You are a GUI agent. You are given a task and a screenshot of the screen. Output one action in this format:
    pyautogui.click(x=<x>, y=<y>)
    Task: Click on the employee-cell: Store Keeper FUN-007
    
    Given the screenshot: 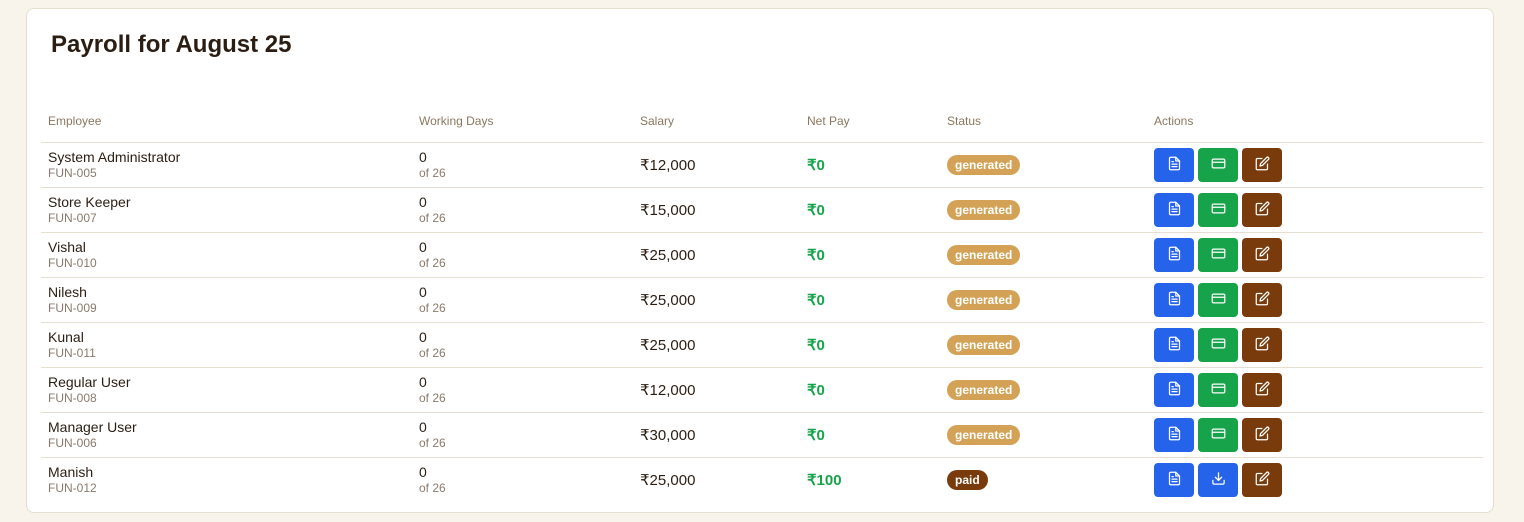 What is the action you would take?
    pyautogui.click(x=226, y=210)
    